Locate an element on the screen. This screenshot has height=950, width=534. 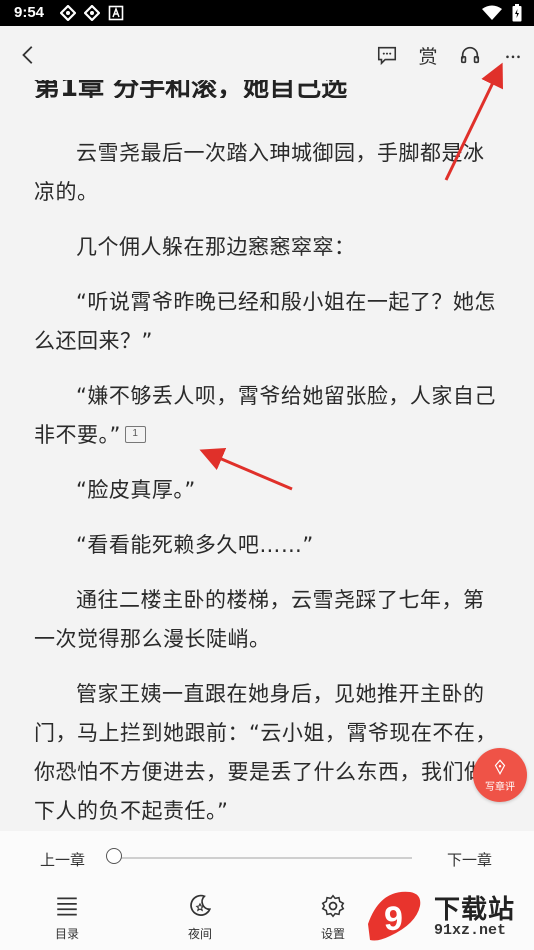
reward-button: 赏 is located at coordinates (428, 55).